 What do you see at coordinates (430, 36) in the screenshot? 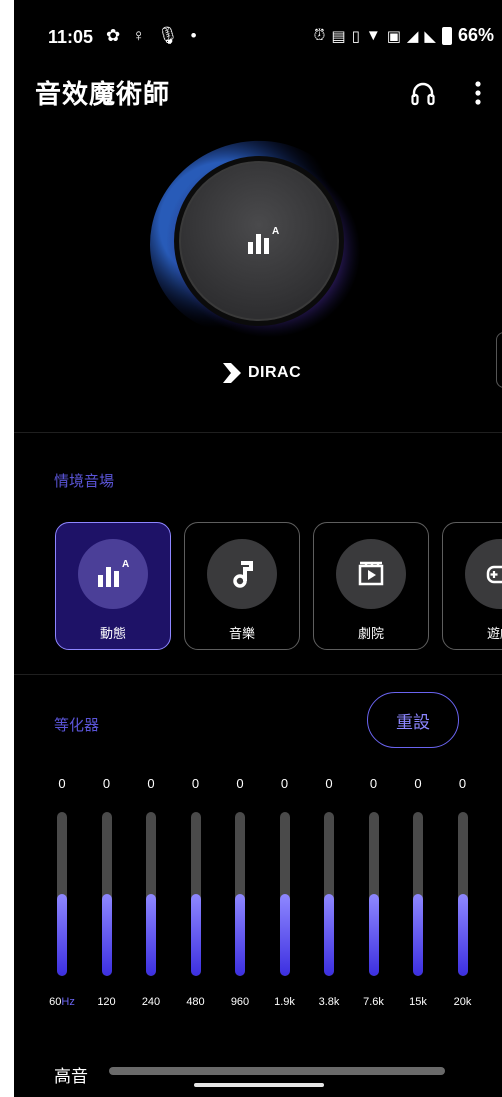
I see `signal-2-icon: ◣` at bounding box center [430, 36].